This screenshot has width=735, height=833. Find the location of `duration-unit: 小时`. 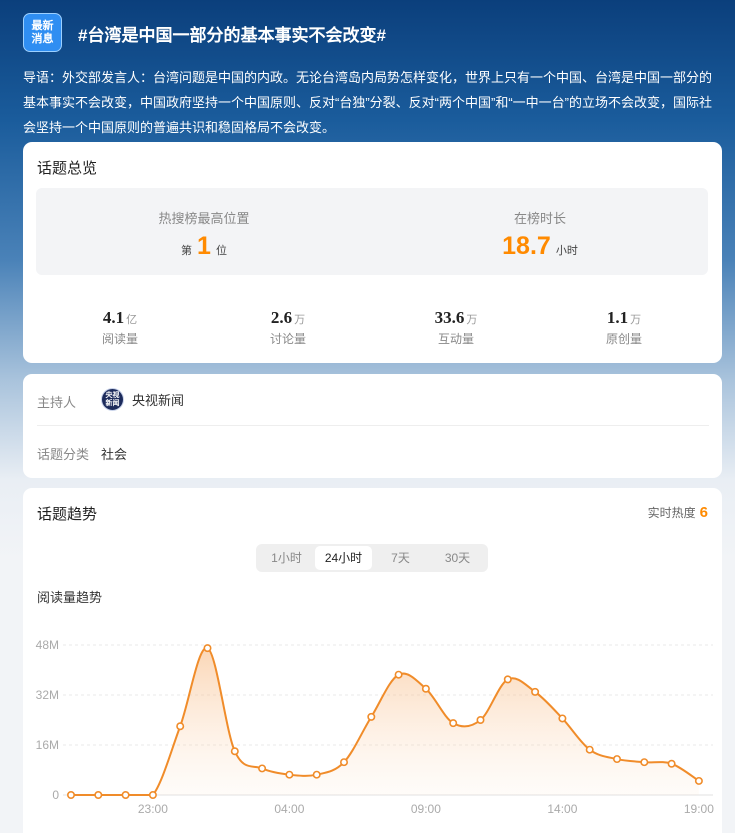

duration-unit: 小时 is located at coordinates (566, 251).